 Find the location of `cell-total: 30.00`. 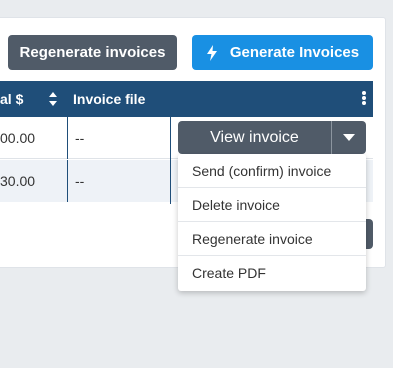

cell-total: 30.00 is located at coordinates (34, 181).